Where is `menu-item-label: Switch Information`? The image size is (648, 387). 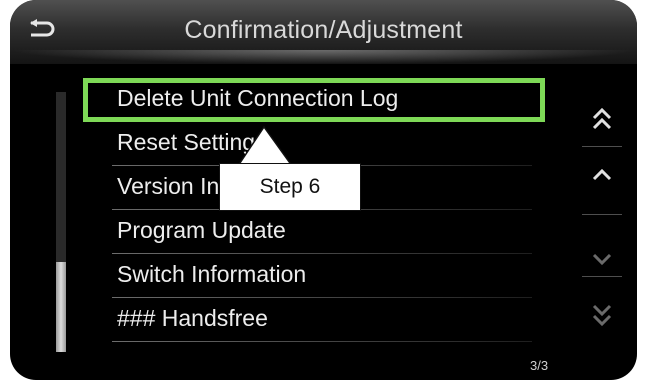
menu-item-label: Switch Information is located at coordinates (212, 274).